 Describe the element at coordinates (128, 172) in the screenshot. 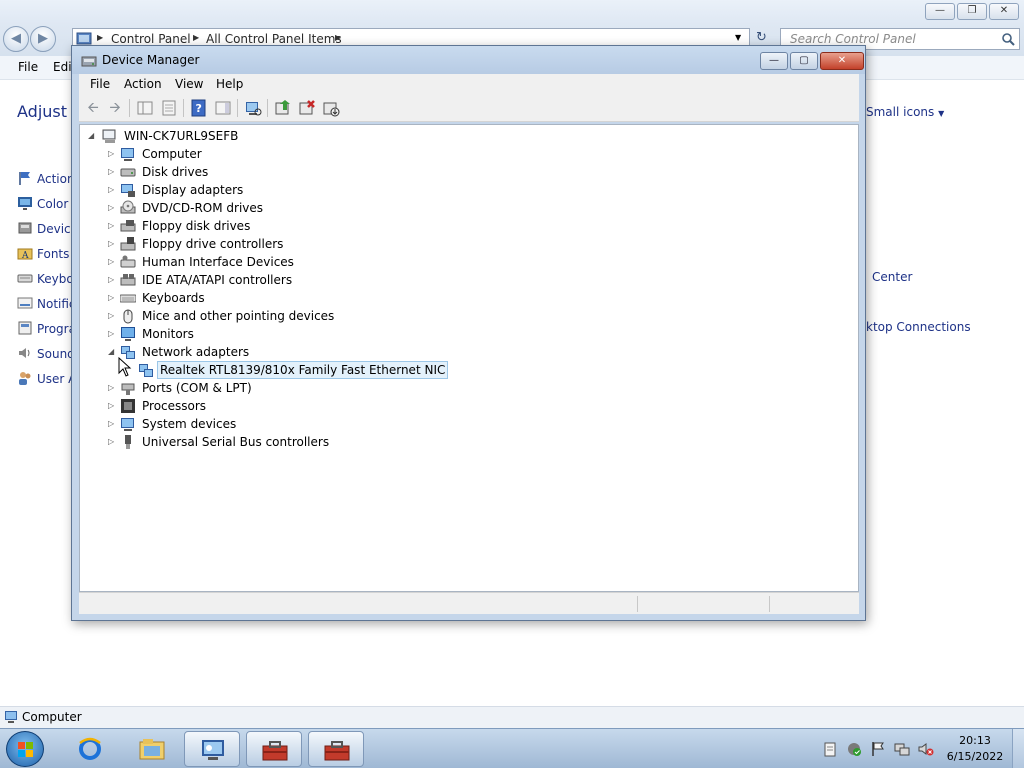

I see `disk-drive-icon` at that location.